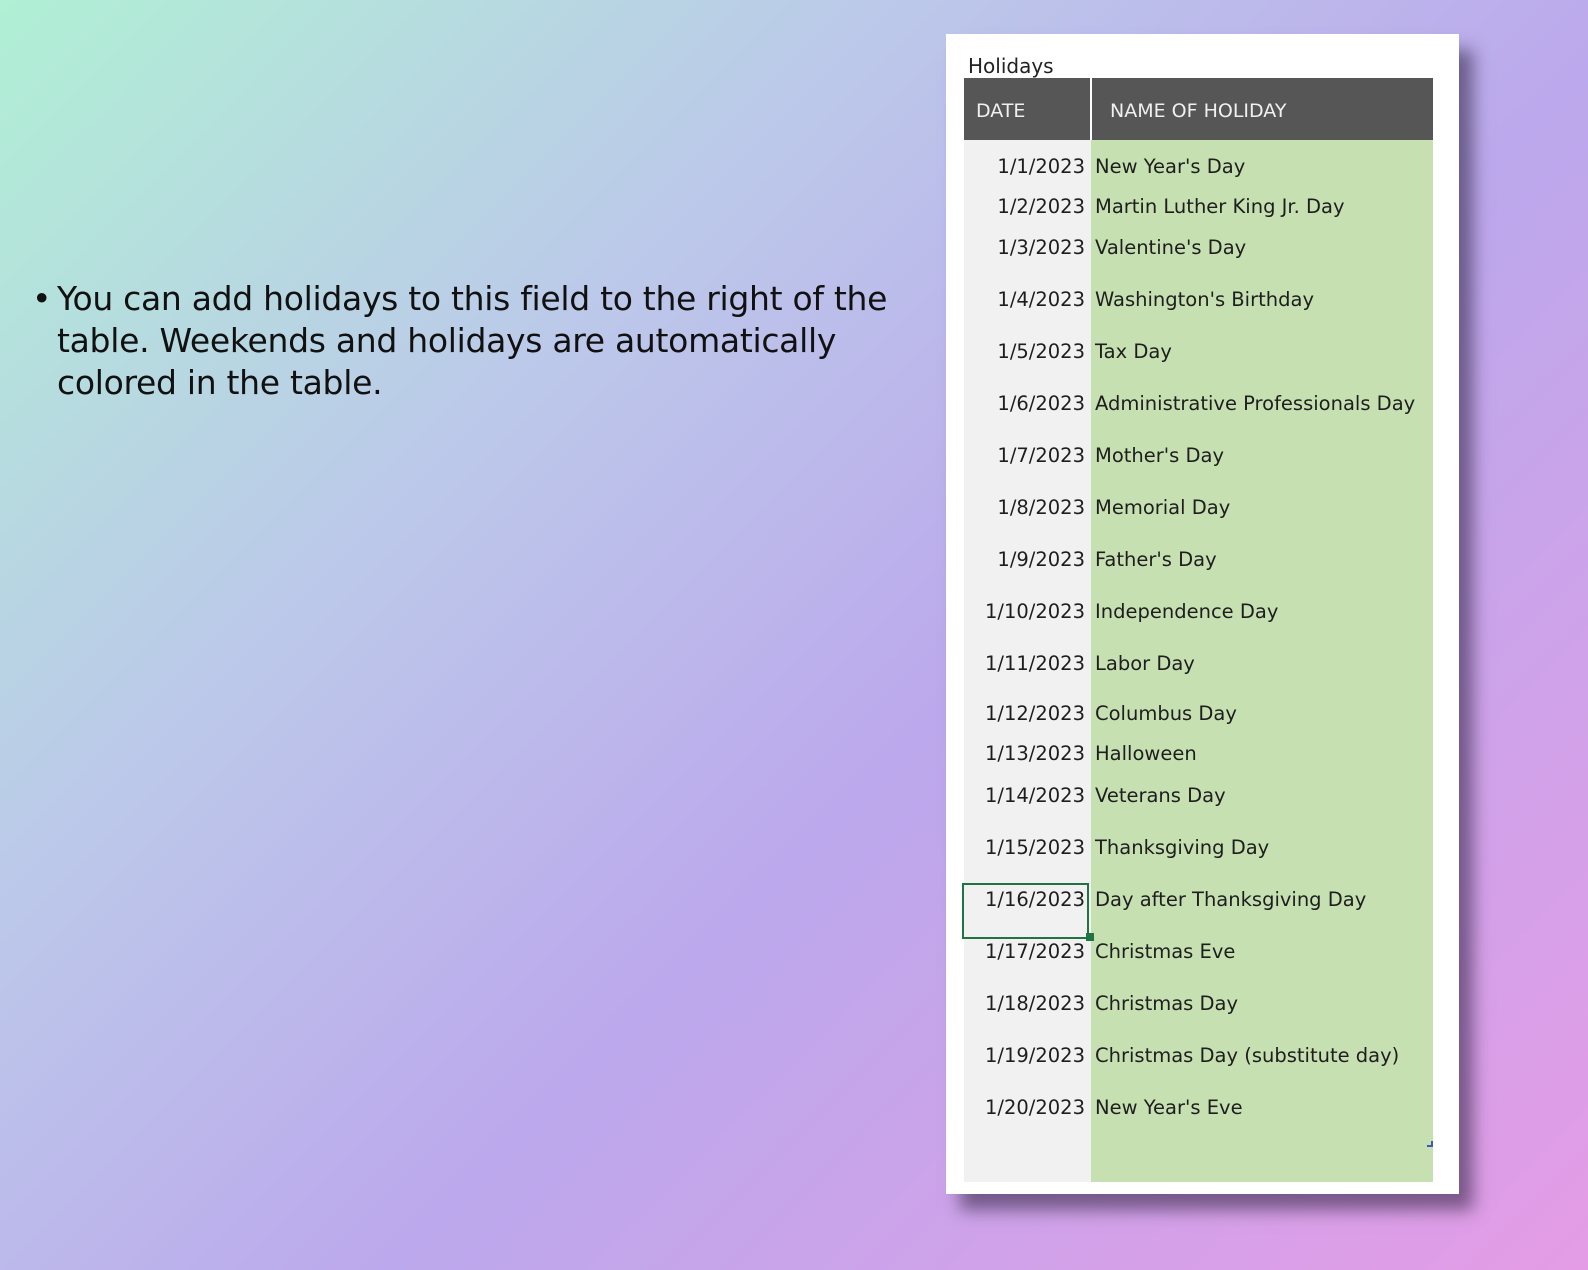  Describe the element at coordinates (1264, 664) in the screenshot. I see `holiday-name-cell: Labor Day` at that location.